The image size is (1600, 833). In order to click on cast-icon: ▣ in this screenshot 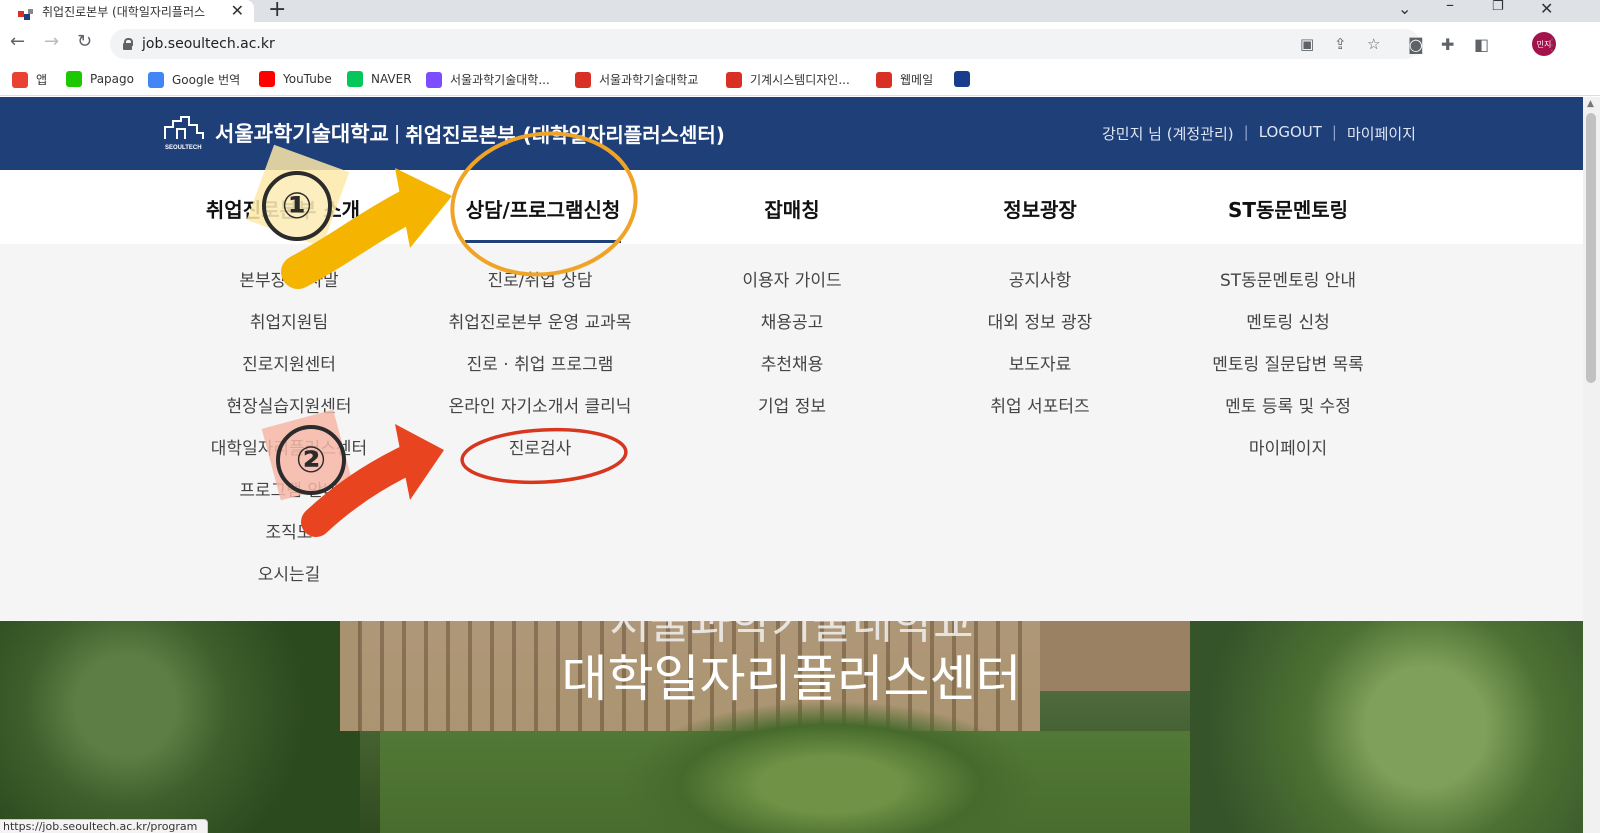, I will do `click(1307, 44)`.